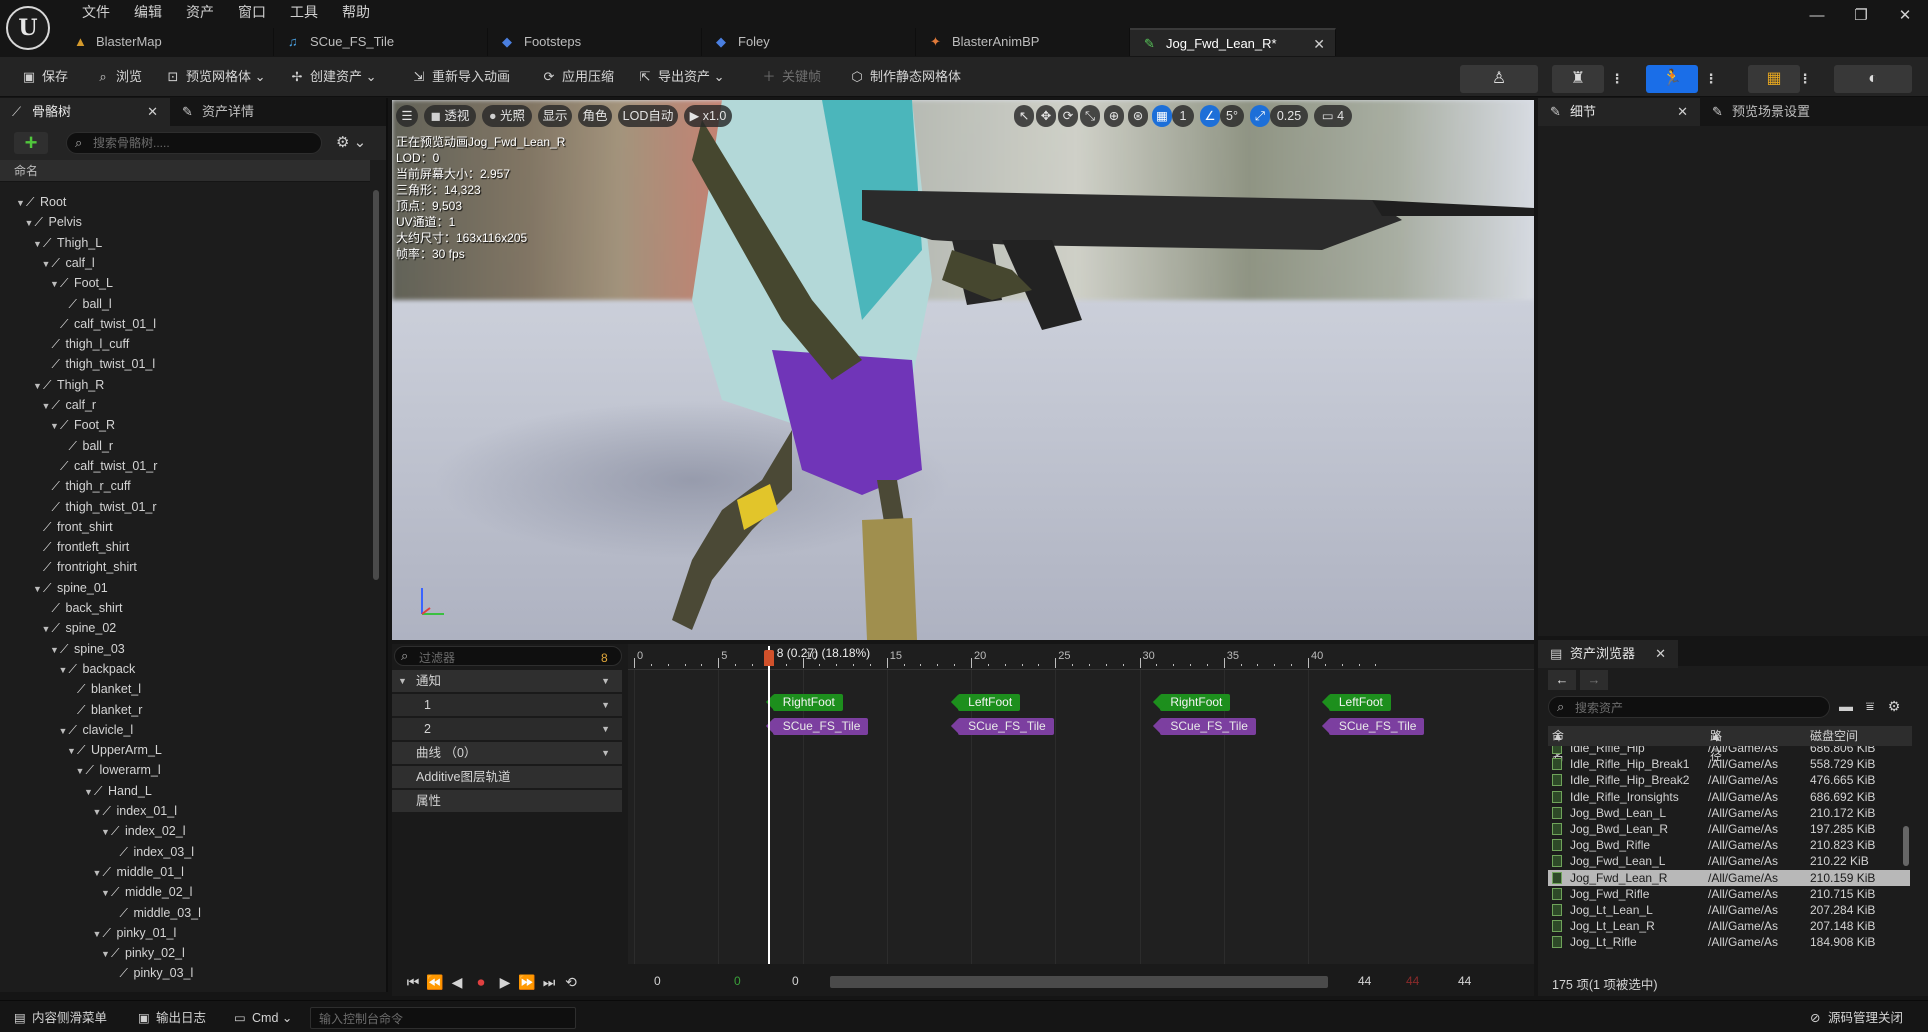 The height and width of the screenshot is (1032, 1928). Describe the element at coordinates (680, 77) in the screenshot. I see `export-asset-button: ⇱ 导出资产 ⌄` at that location.